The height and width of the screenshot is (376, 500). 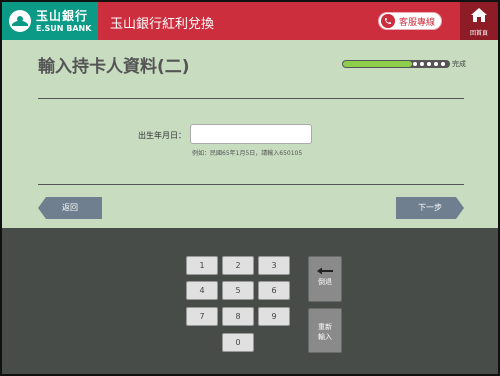 I want to click on birthdate-input, so click(x=251, y=134).